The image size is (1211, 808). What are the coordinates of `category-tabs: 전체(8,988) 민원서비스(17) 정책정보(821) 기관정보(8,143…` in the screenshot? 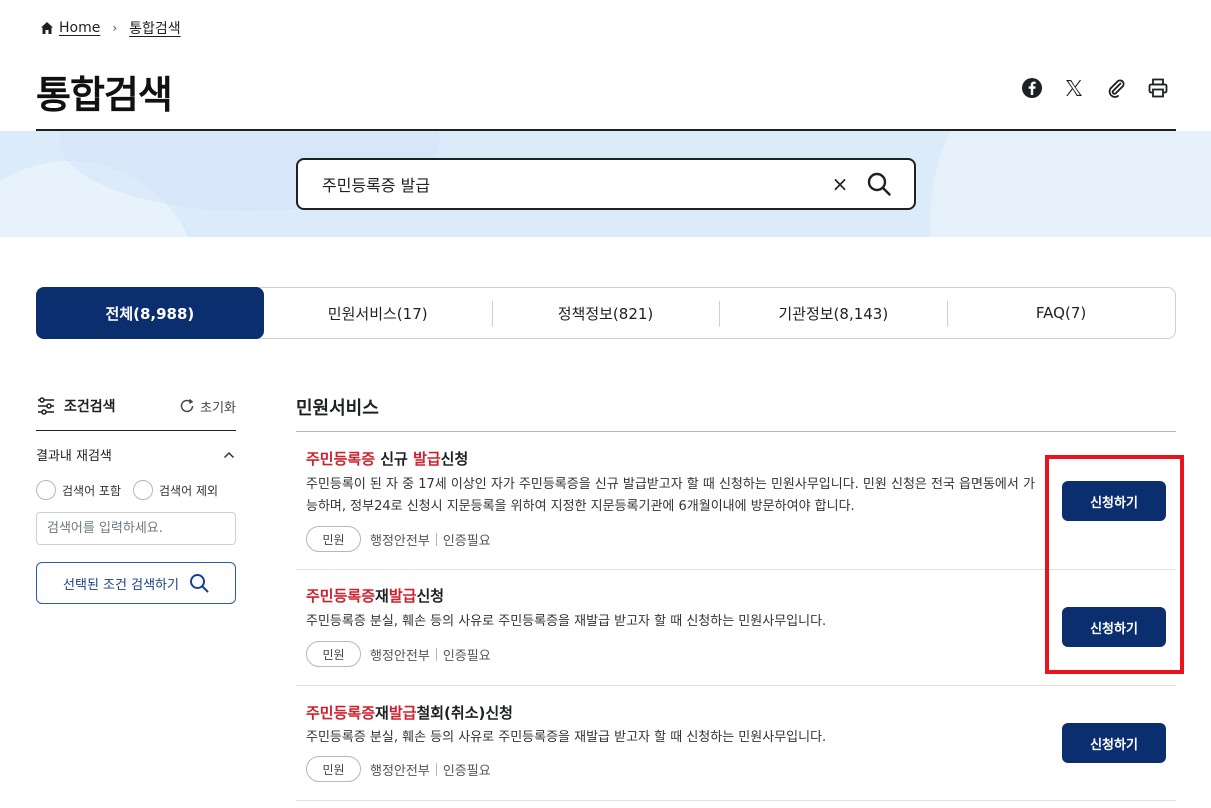 It's located at (606, 313).